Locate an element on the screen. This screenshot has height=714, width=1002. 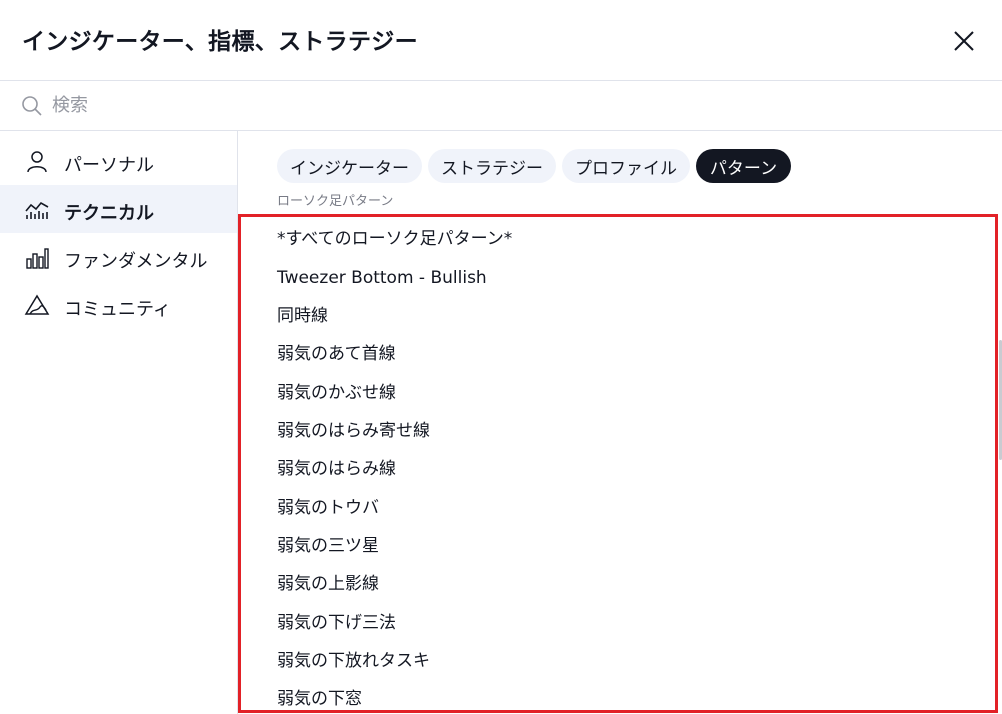
search-icon is located at coordinates (32, 106).